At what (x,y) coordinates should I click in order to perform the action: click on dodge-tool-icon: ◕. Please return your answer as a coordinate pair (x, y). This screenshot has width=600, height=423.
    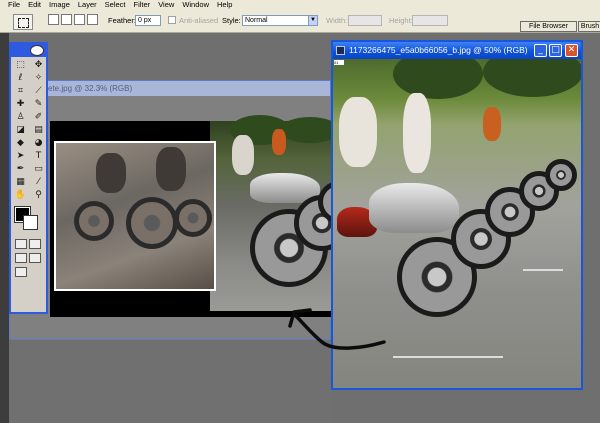
    Looking at the image, I should click on (38, 143).